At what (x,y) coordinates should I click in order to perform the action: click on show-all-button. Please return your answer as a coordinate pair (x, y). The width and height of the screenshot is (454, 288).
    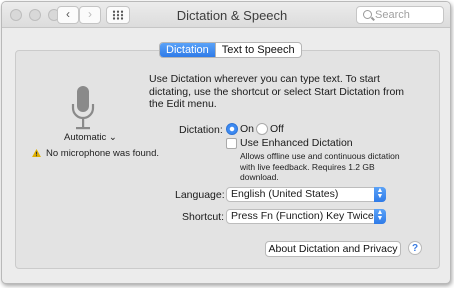
    Looking at the image, I should click on (118, 15).